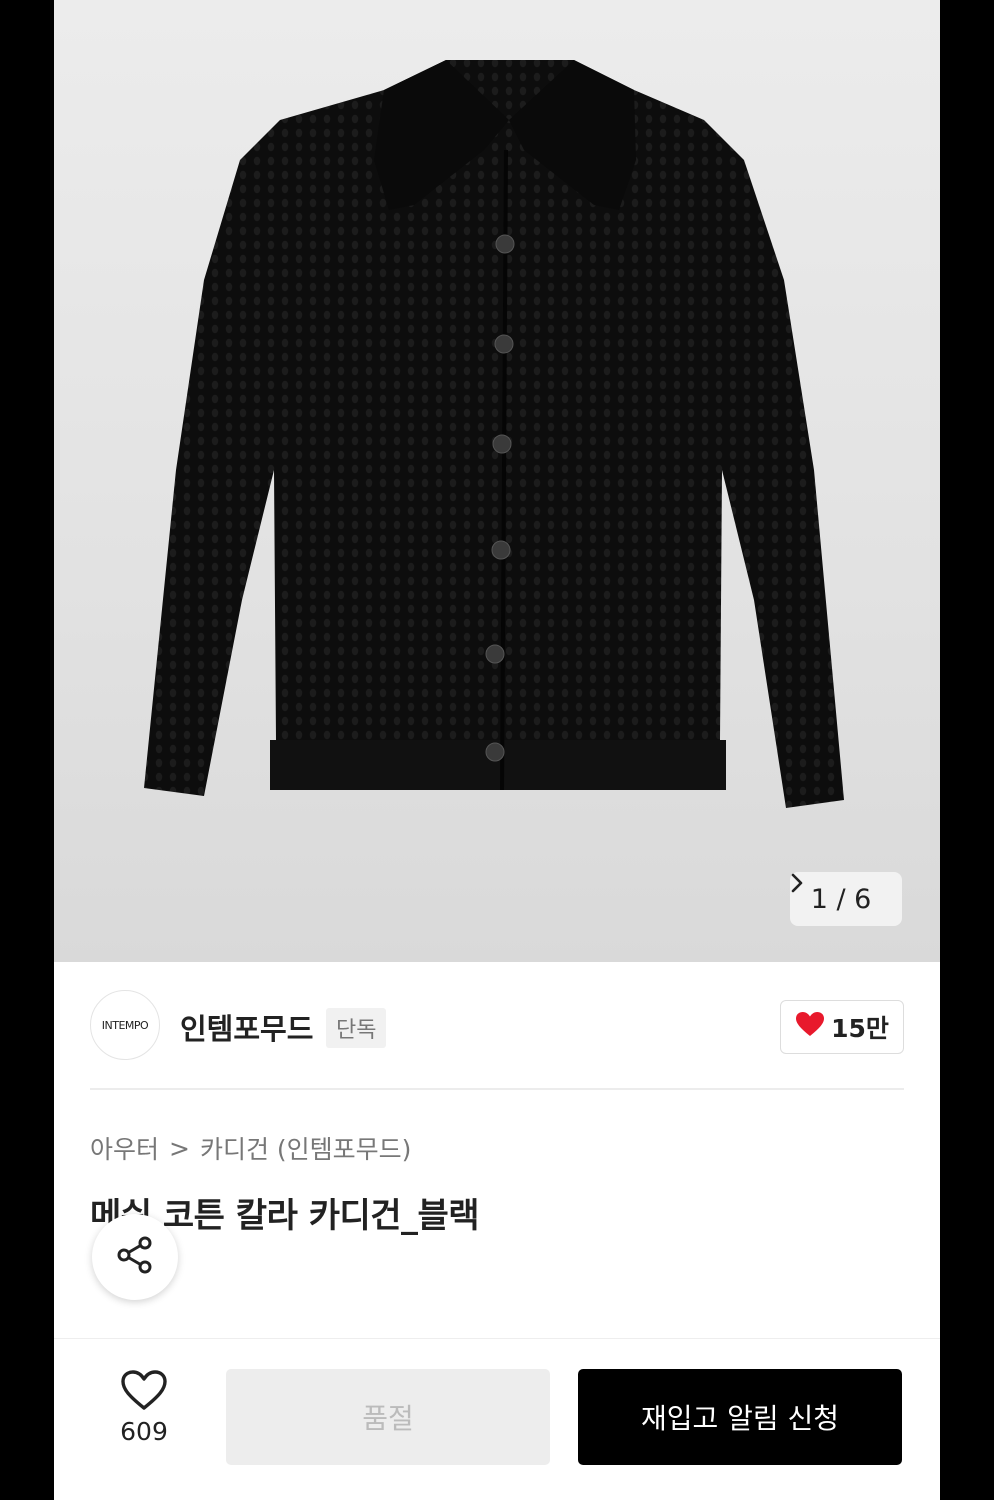  I want to click on share-icon, so click(135, 1257).